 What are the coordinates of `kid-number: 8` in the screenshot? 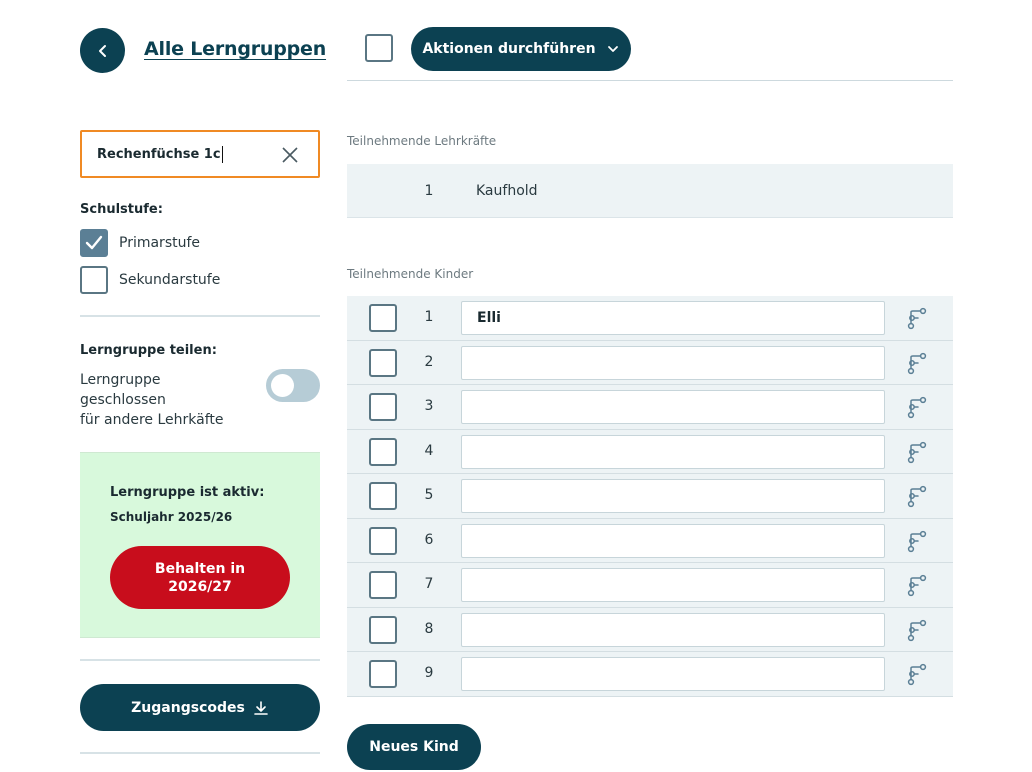 It's located at (429, 628).